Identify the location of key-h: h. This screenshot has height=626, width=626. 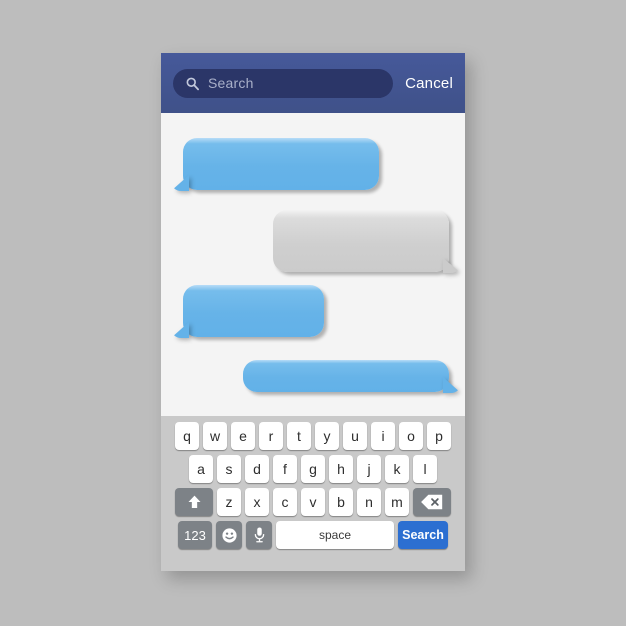
(341, 469).